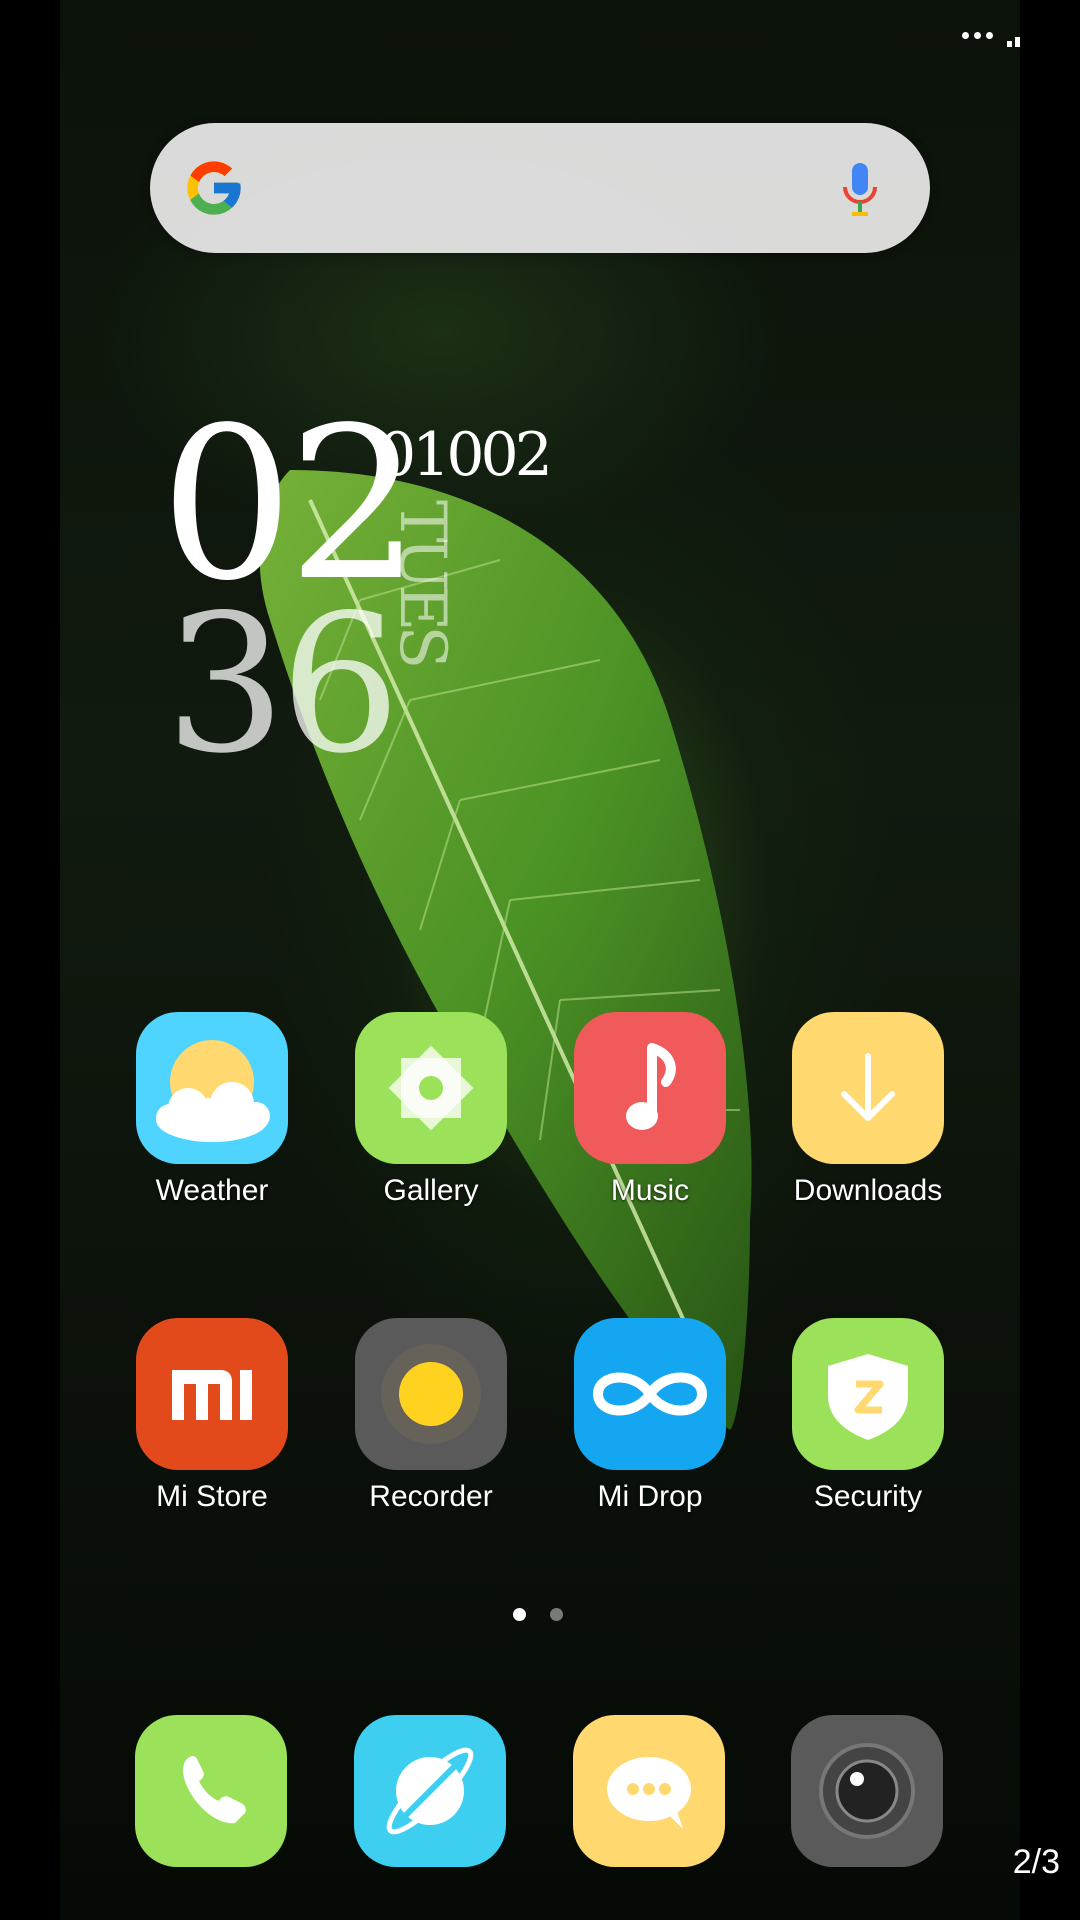  Describe the element at coordinates (519, 1614) in the screenshot. I see `page-dot-active` at that location.